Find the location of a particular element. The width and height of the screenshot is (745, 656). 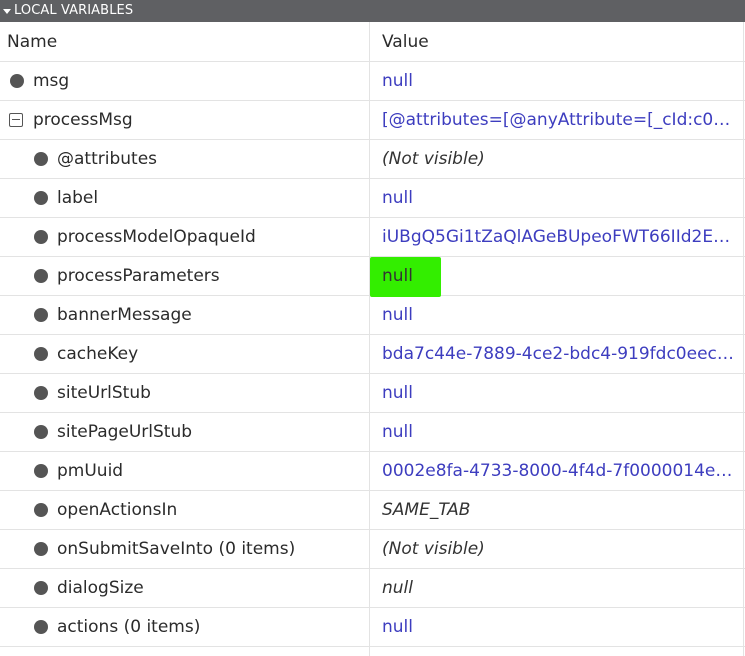

collapse-minus-icon is located at coordinates (16, 120).